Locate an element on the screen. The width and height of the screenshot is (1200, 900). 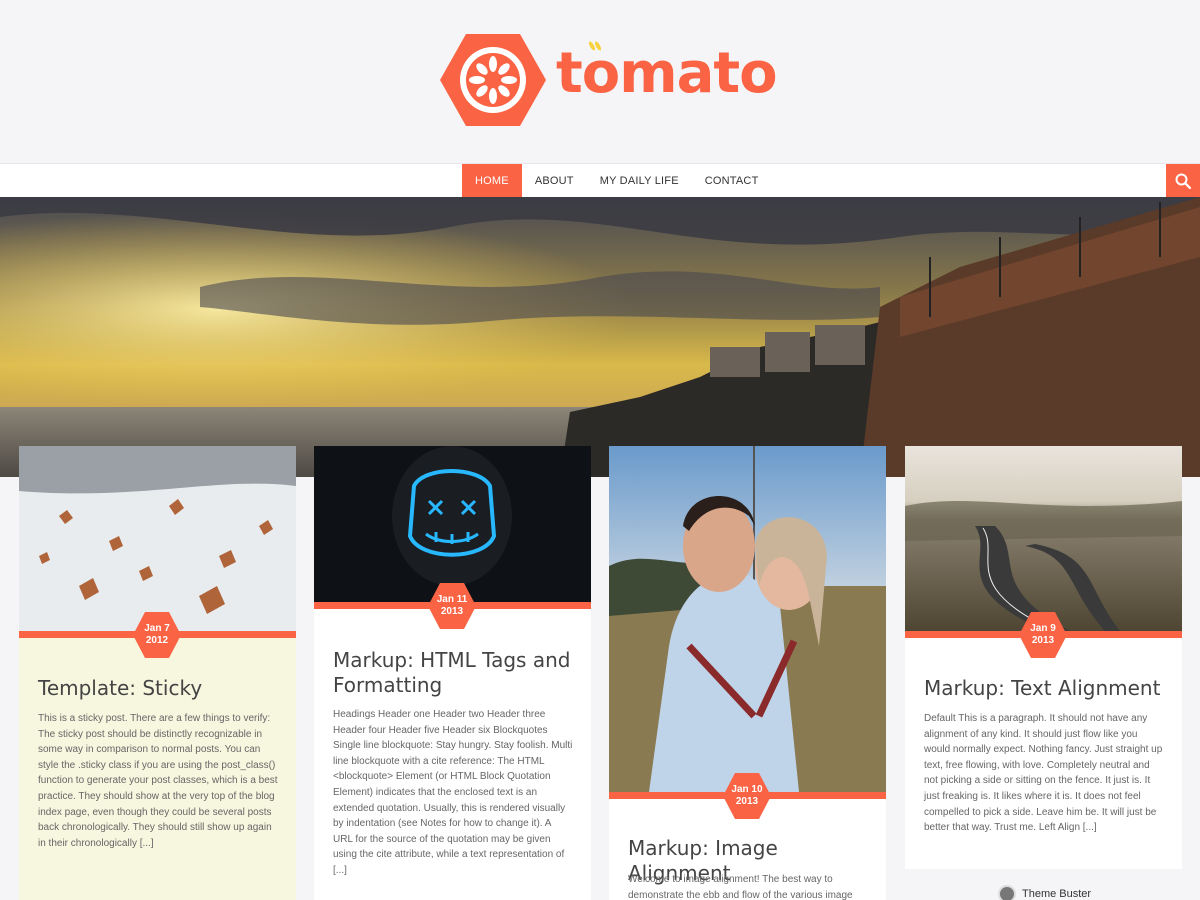
date-year: 2012 is located at coordinates (157, 640).